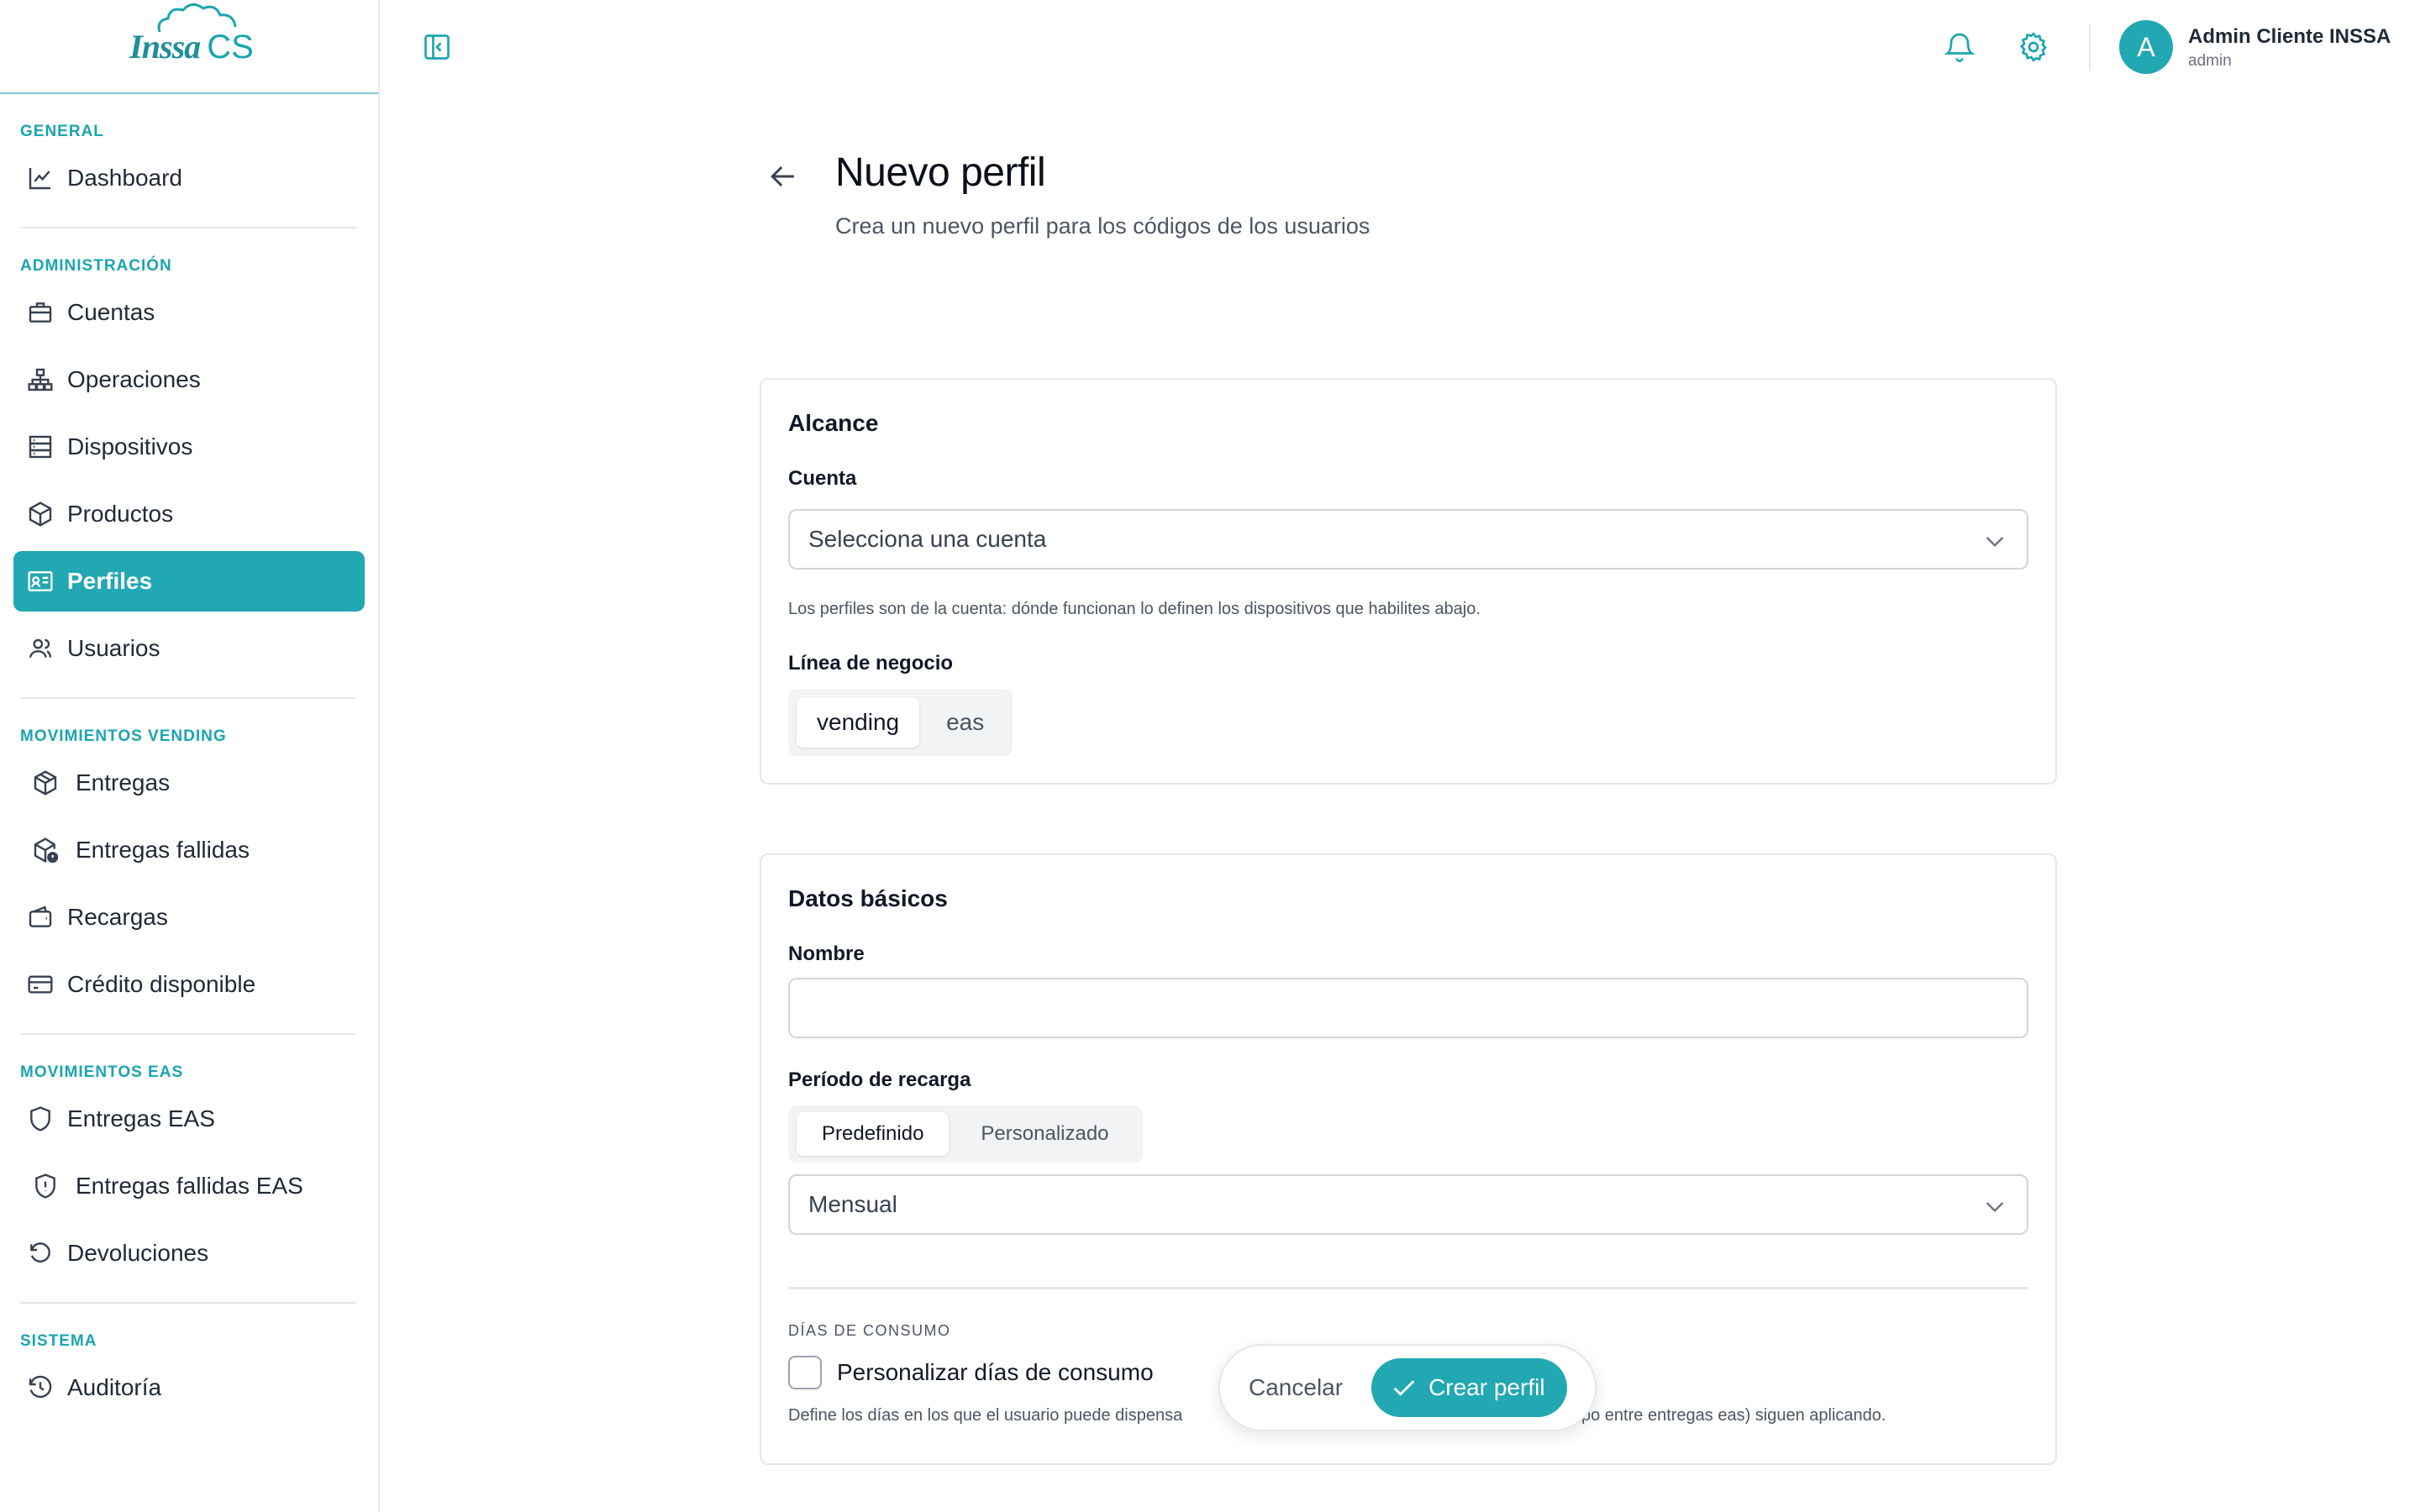 The image size is (2420, 1512). What do you see at coordinates (113, 648) in the screenshot?
I see `sidebar-item-label: Usuarios` at bounding box center [113, 648].